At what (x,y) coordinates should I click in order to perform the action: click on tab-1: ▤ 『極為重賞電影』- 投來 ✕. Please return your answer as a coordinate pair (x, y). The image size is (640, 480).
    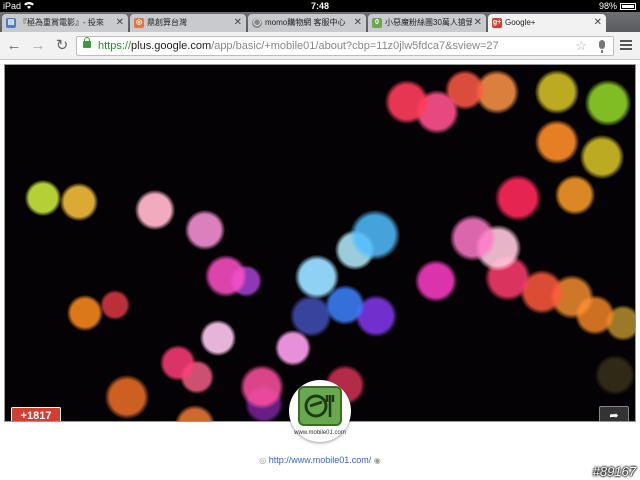
    Looking at the image, I should click on (65, 23).